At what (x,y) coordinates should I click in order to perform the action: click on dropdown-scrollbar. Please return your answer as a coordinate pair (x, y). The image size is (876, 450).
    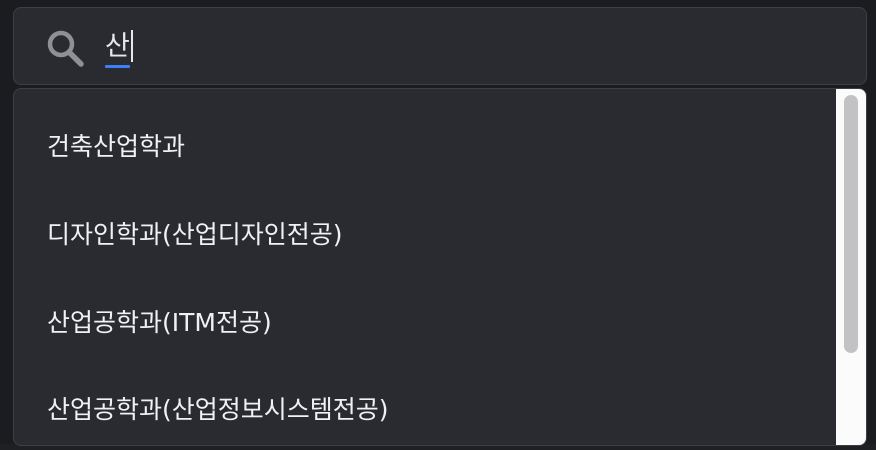
    Looking at the image, I should click on (851, 267).